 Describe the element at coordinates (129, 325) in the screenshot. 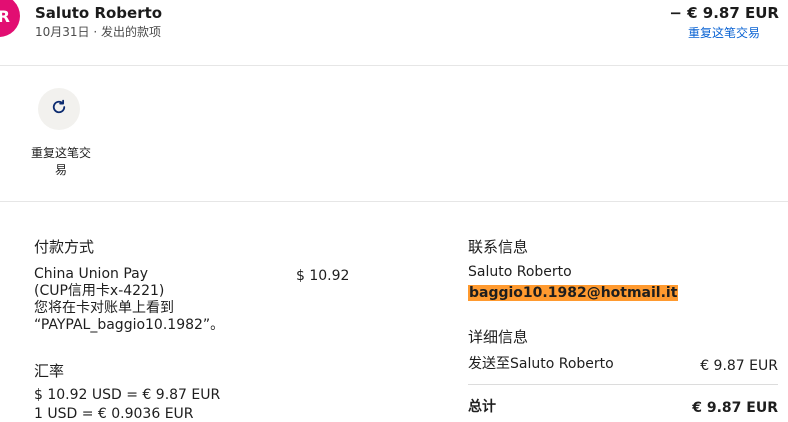

I see `statement-descriptor-line: “PAYPAL_baggio10.1982”。` at that location.